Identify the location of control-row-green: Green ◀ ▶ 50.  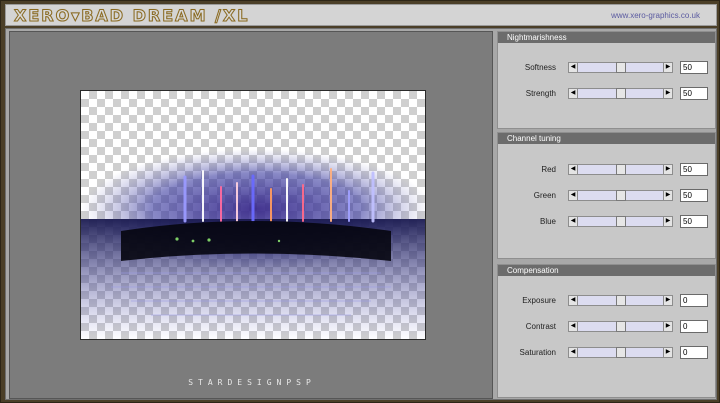
(607, 196).